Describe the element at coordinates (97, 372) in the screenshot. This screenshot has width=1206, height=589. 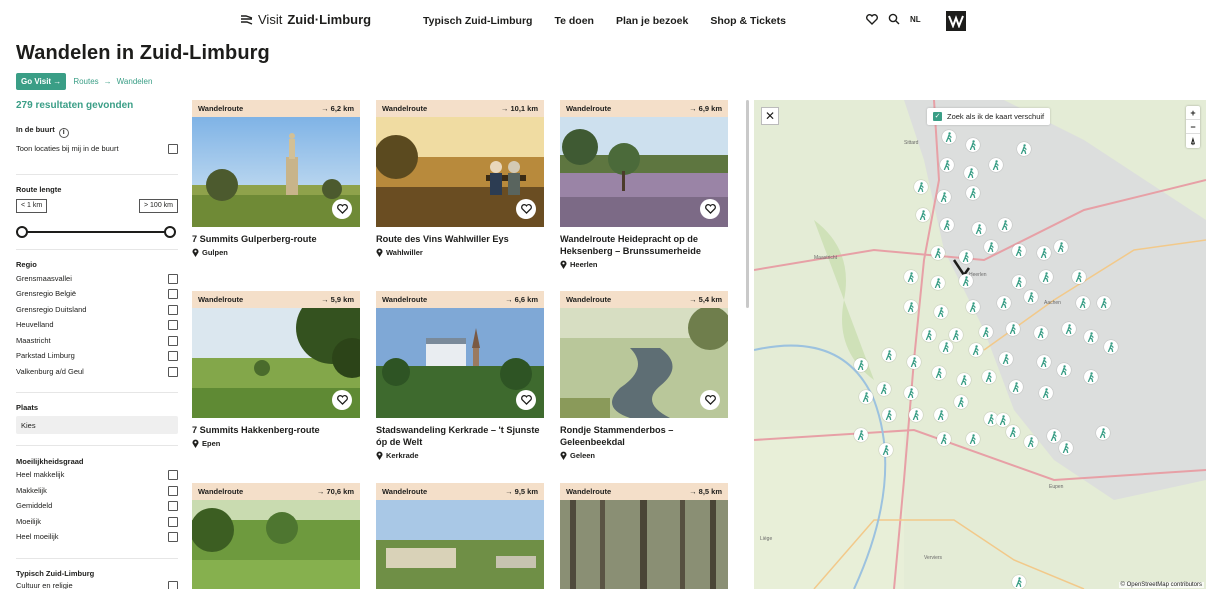
I see `region-option: Valkenburg a/d Geul` at that location.